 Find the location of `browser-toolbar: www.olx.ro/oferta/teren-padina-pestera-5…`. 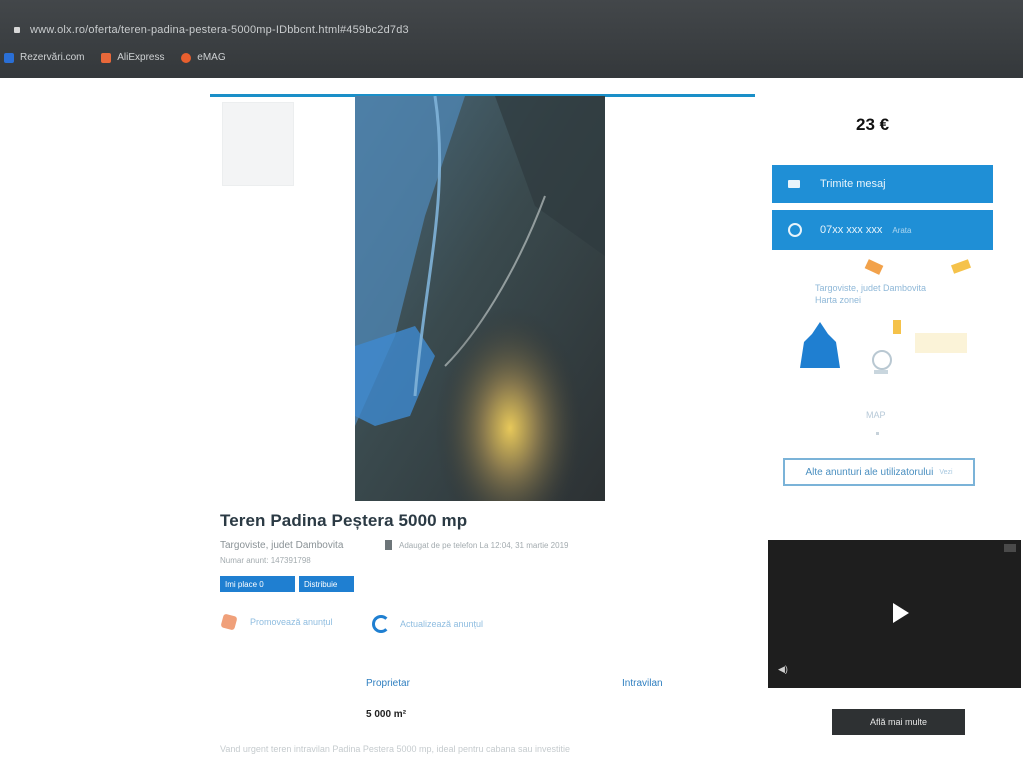

browser-toolbar: www.olx.ro/oferta/teren-padina-pestera-5… is located at coordinates (511, 39).